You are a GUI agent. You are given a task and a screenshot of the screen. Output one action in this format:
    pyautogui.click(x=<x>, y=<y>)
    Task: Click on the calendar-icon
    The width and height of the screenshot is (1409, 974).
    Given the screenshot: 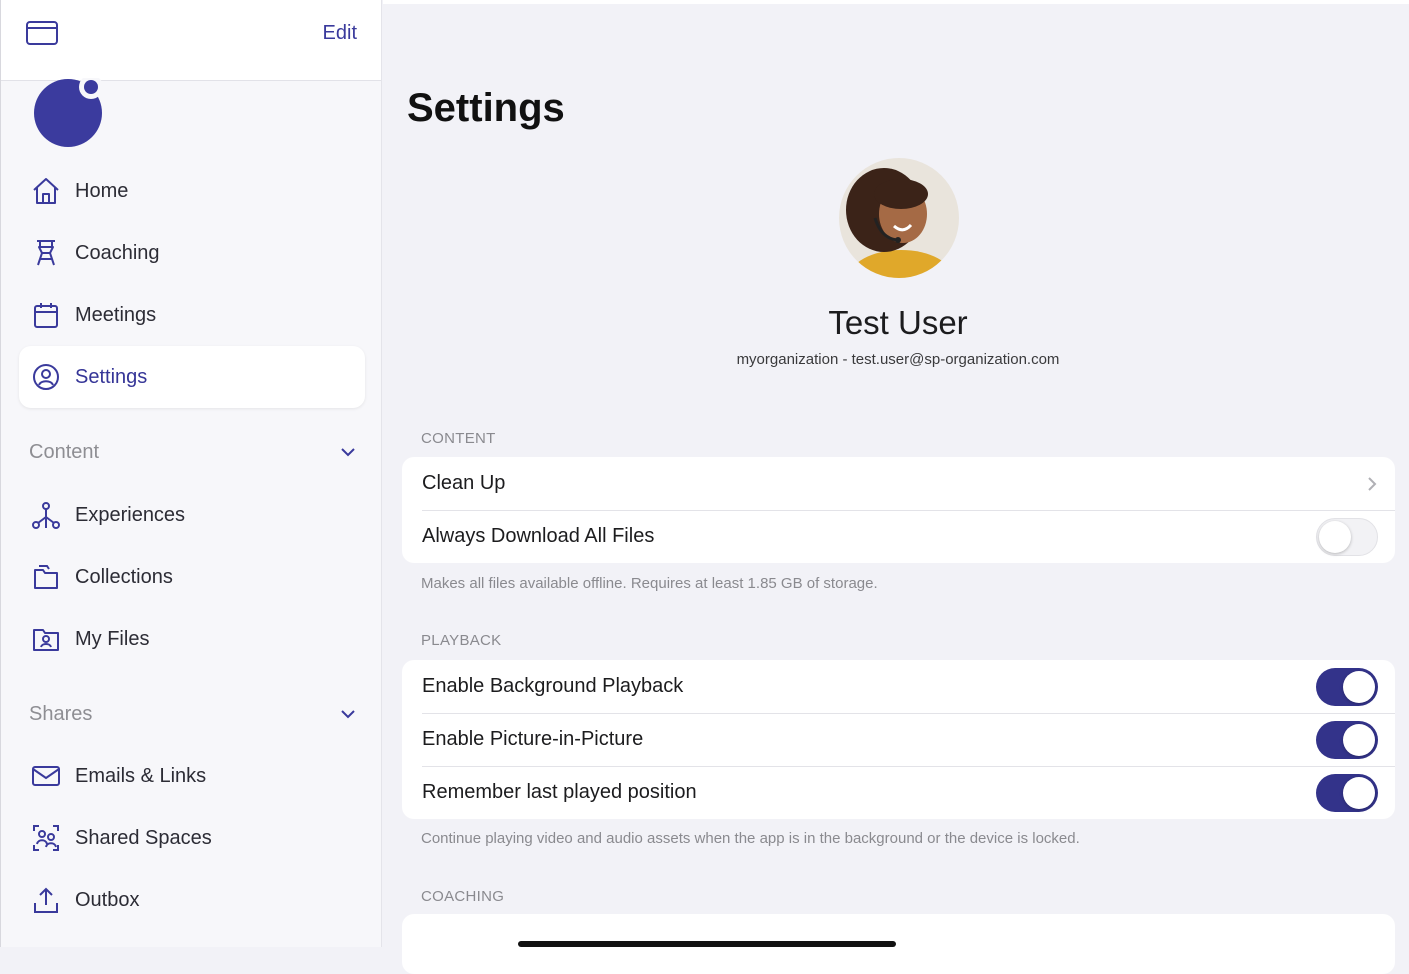 What is the action you would take?
    pyautogui.click(x=46, y=315)
    